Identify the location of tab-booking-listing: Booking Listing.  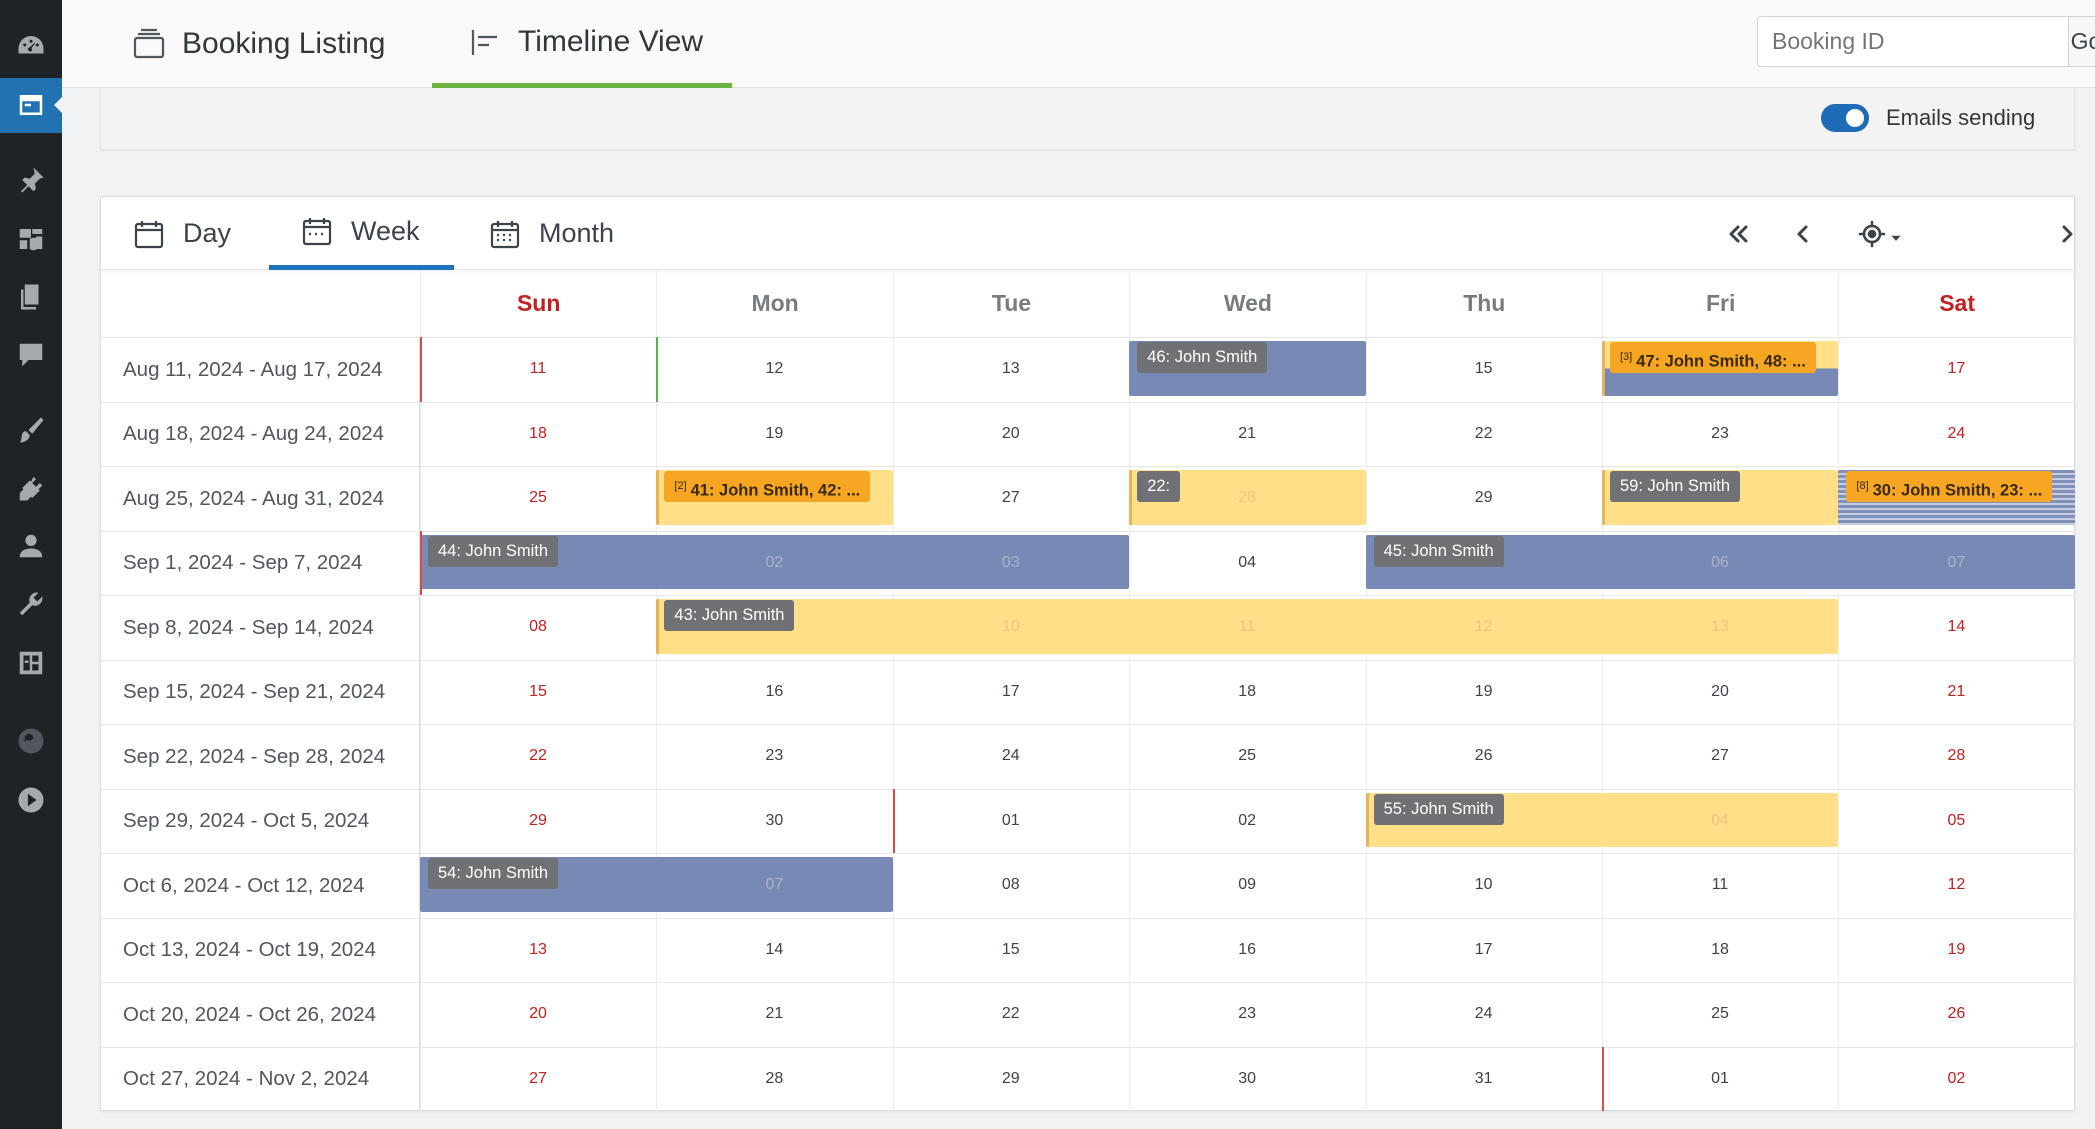
(272, 44).